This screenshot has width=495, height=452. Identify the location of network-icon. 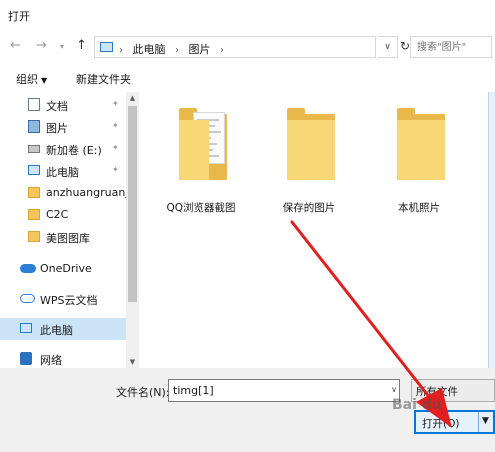
(26, 358).